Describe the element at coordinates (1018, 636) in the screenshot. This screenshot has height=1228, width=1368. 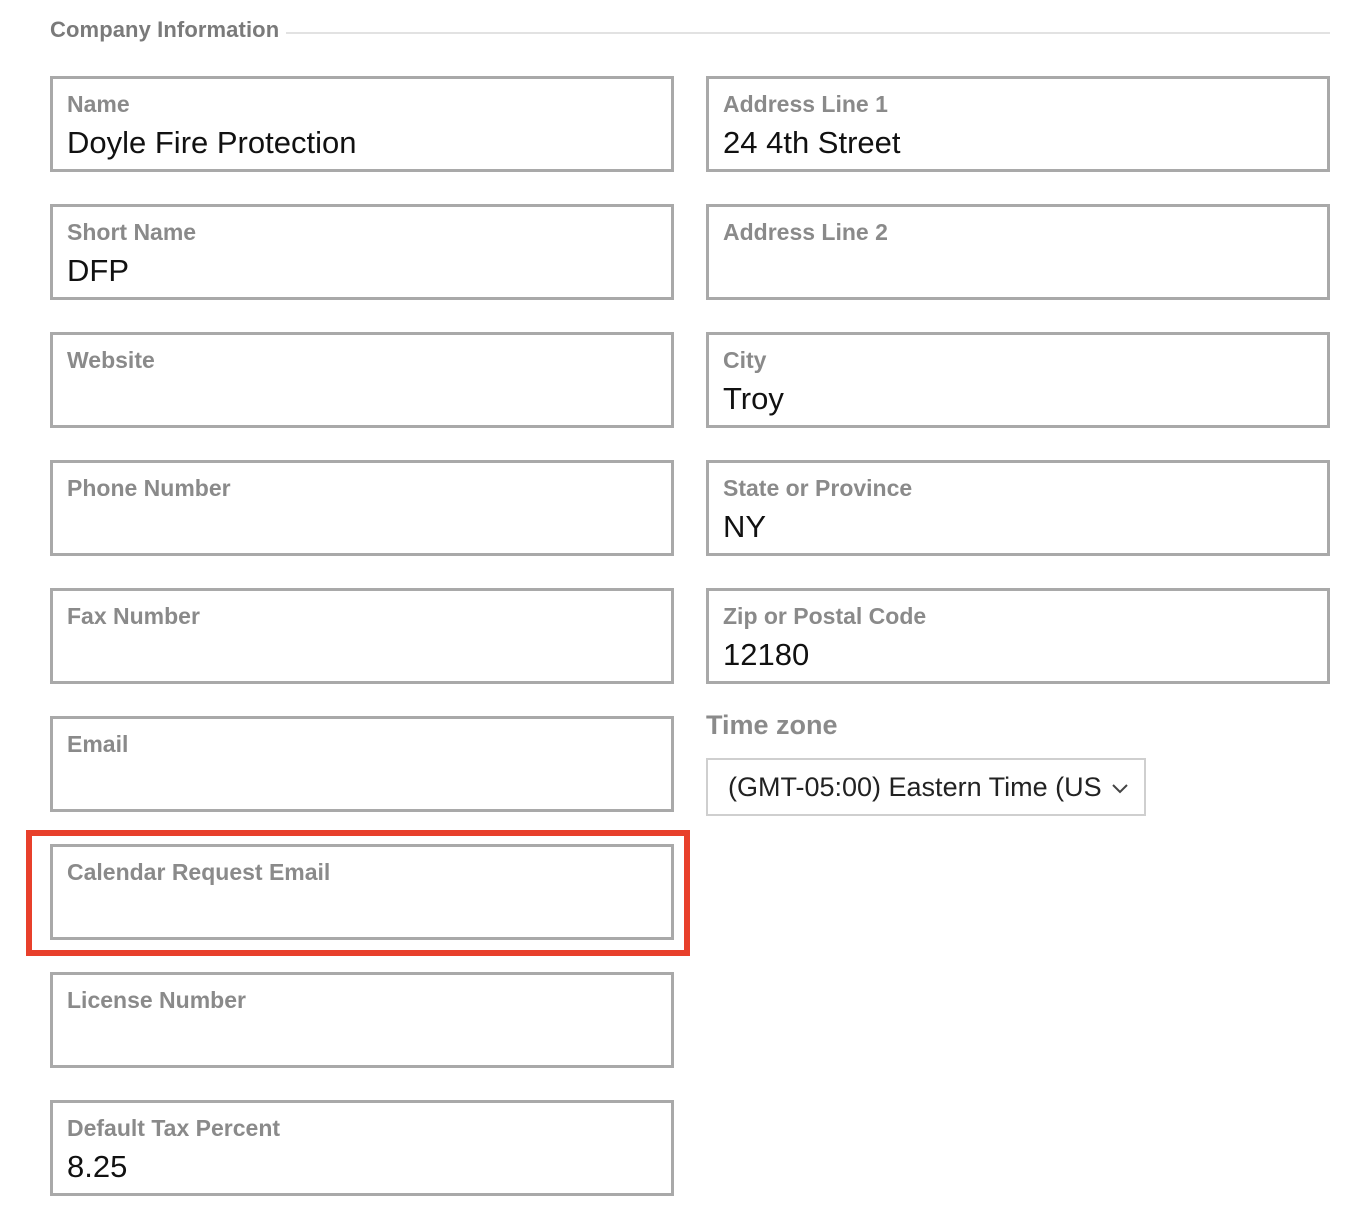
I see `zip-or-postal-code-field: Zip or Postal Code 12180` at that location.